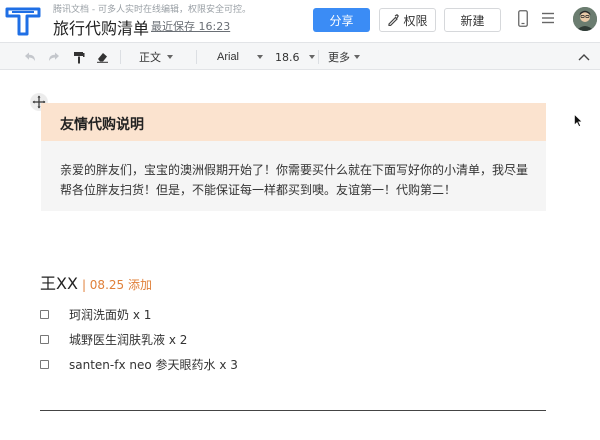 Image resolution: width=600 pixels, height=440 pixels. I want to click on share-button: 分享, so click(341, 20).